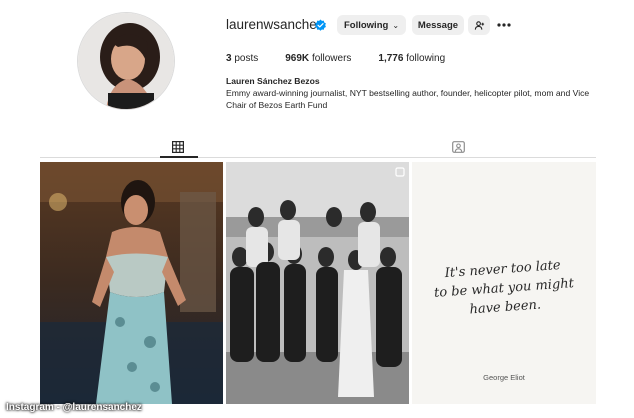 The image size is (634, 418). What do you see at coordinates (178, 147) in the screenshot?
I see `posts-grid-icon` at bounding box center [178, 147].